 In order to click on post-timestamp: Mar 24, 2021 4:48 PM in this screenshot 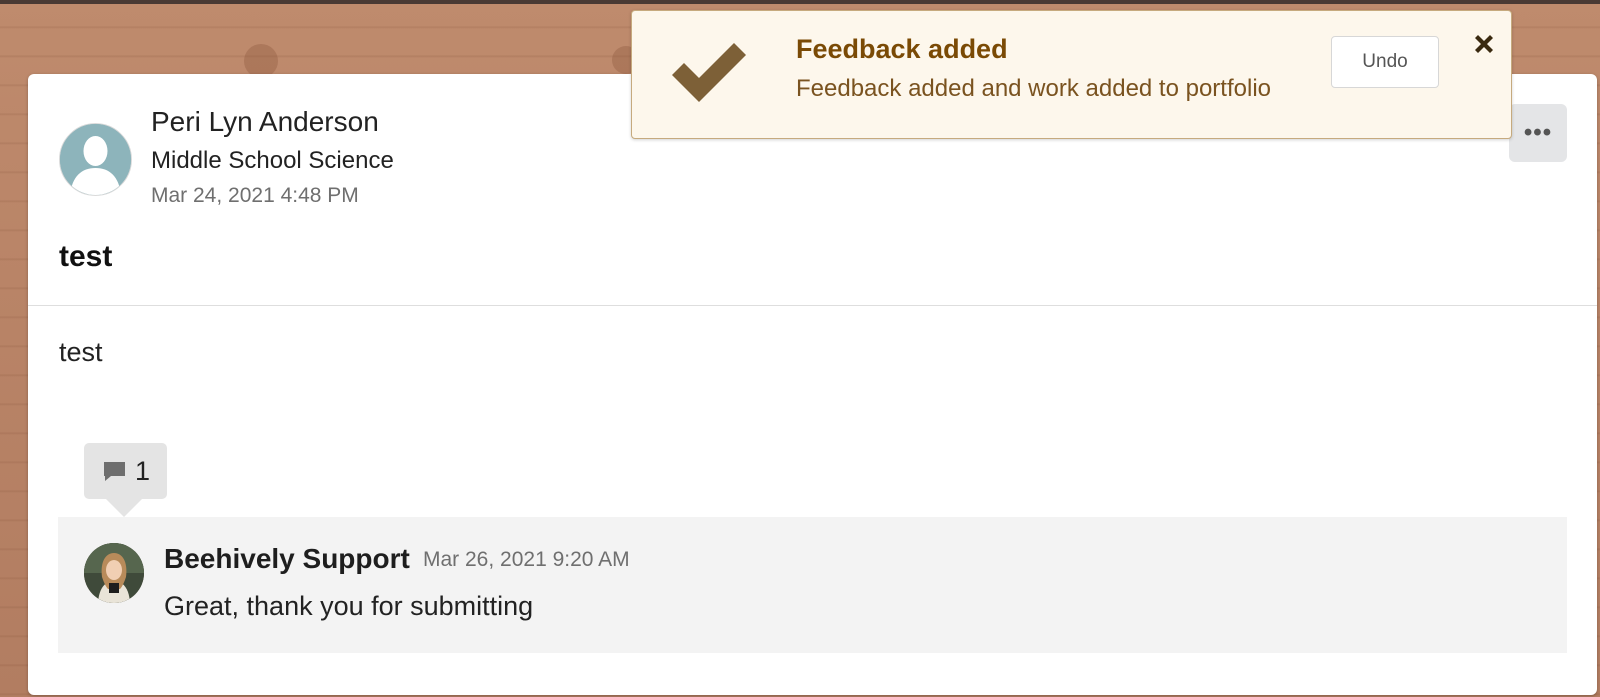, I will do `click(255, 195)`.